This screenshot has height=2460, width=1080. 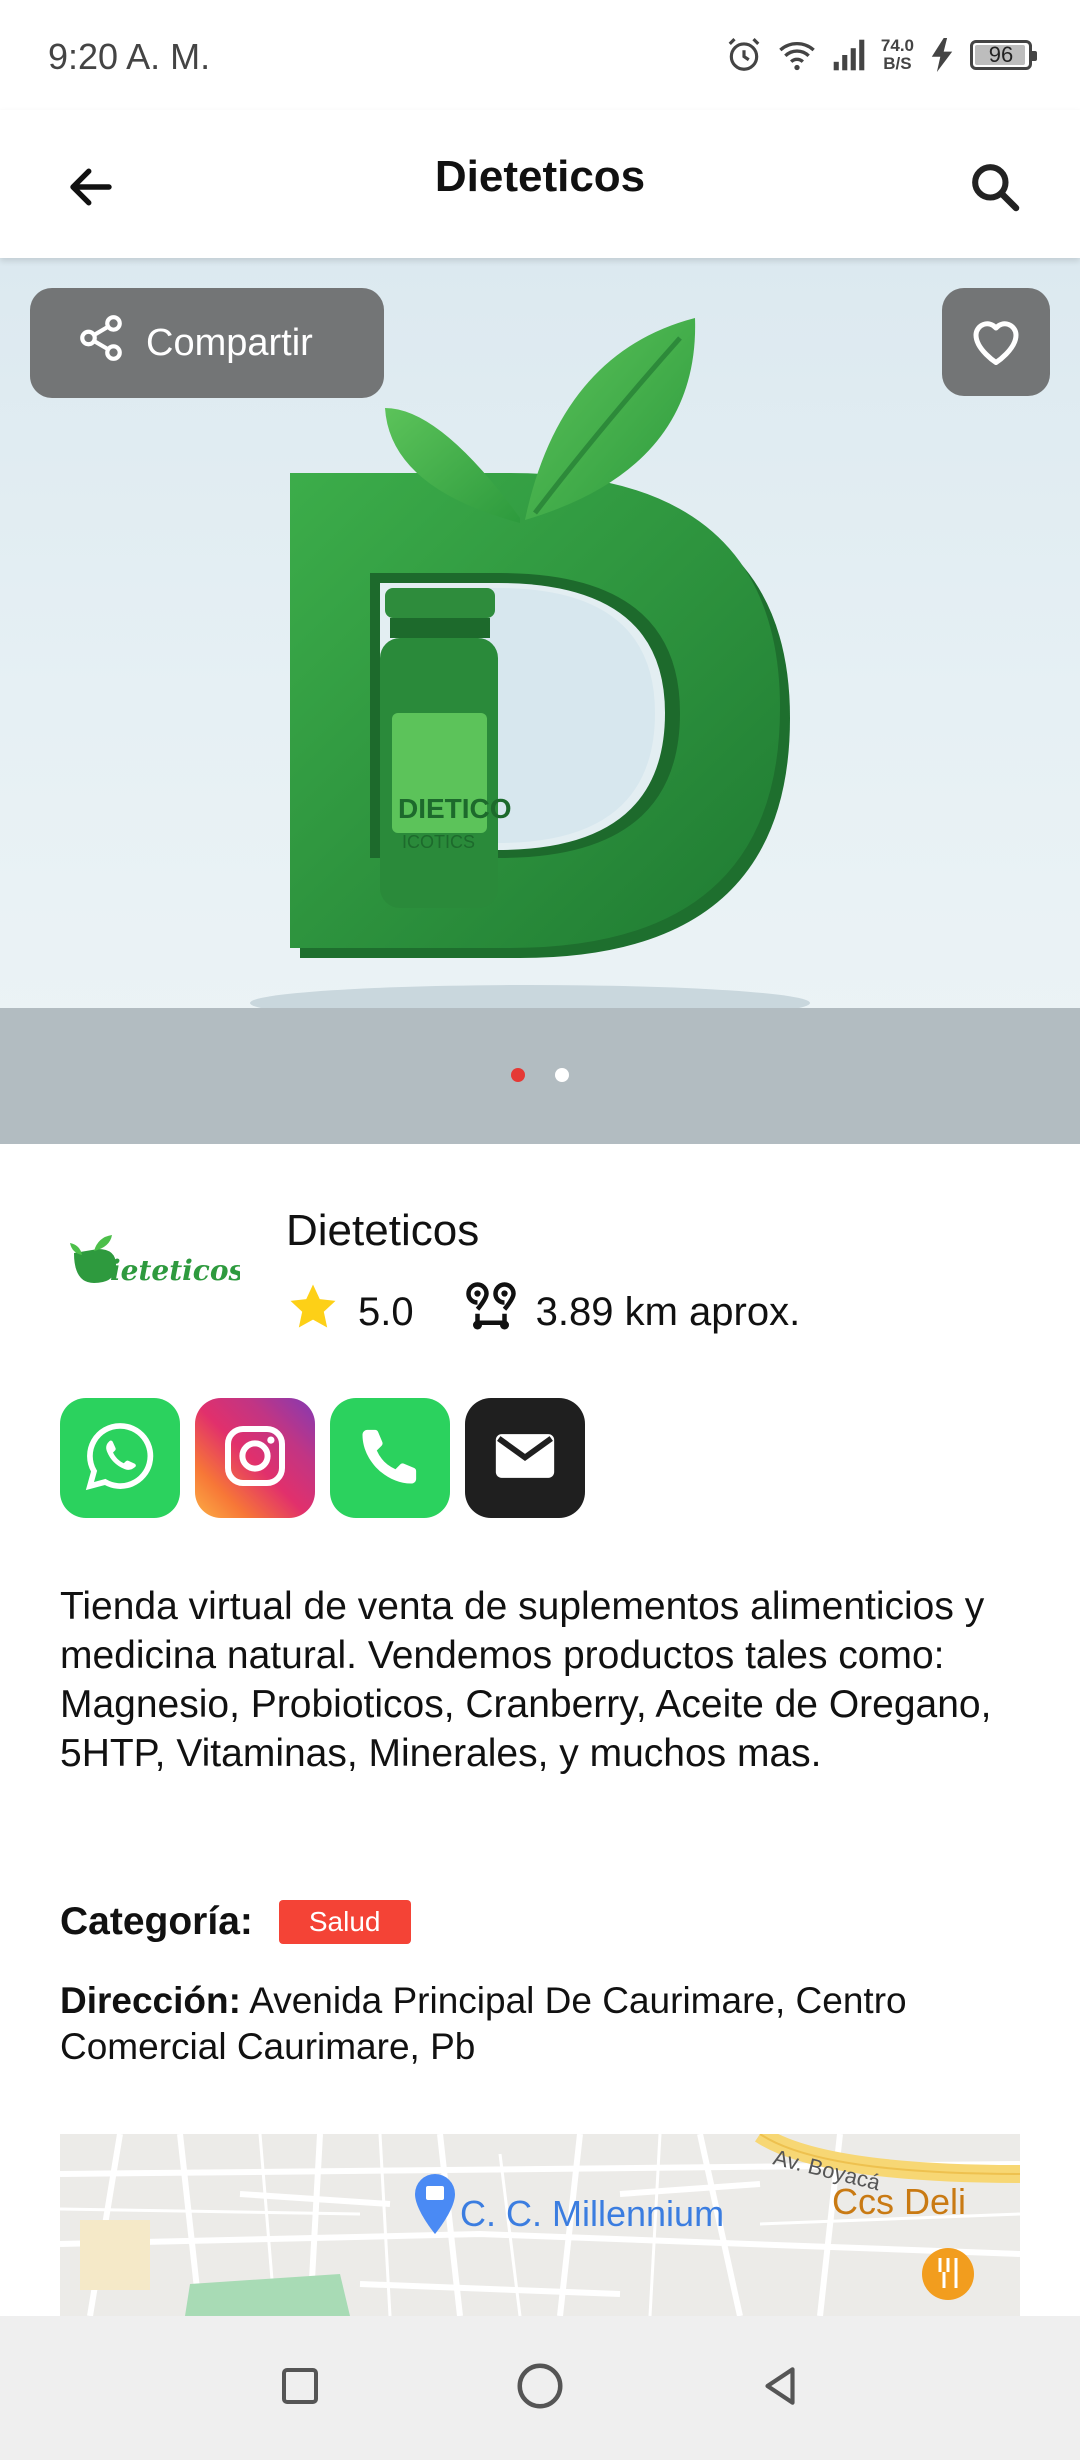 I want to click on network-speed-value: 74.0, so click(x=897, y=45).